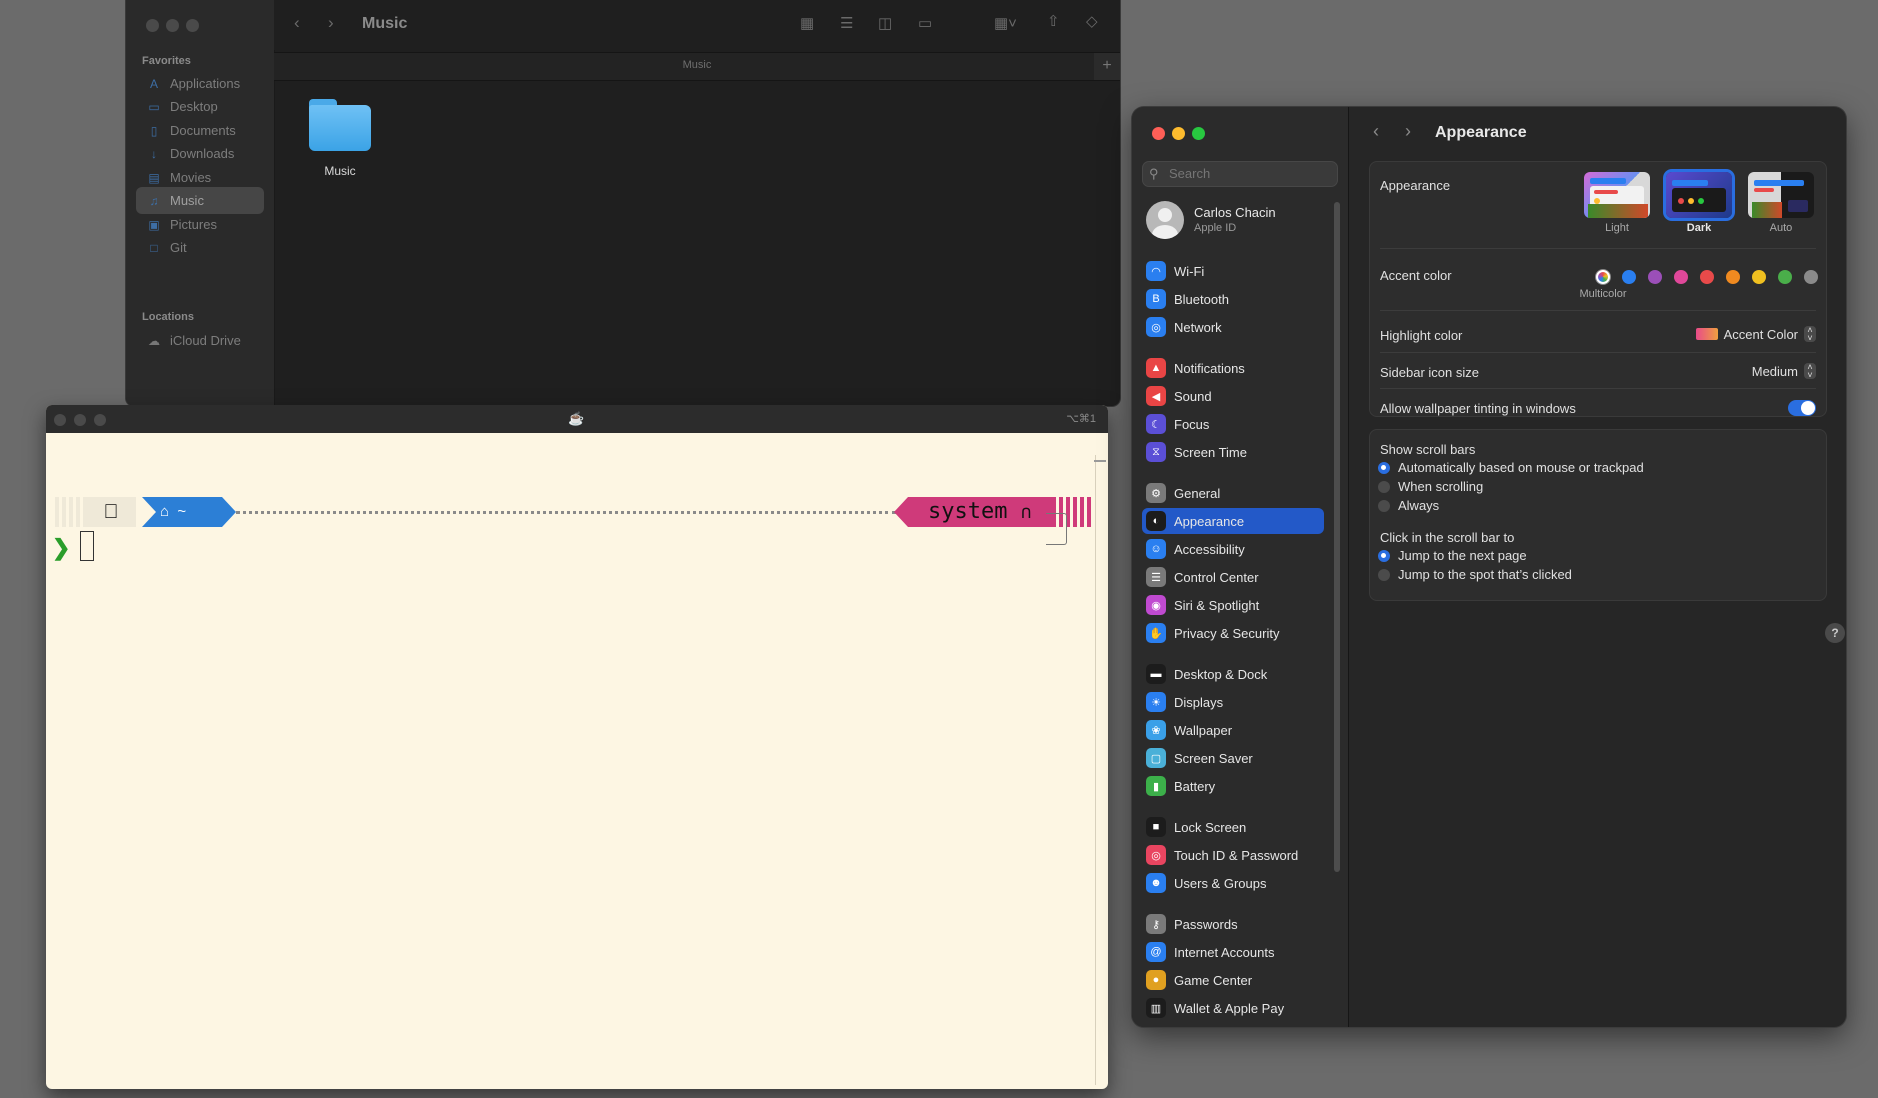  I want to click on sidebar-item-sound: ◀ Sound, so click(1233, 396).